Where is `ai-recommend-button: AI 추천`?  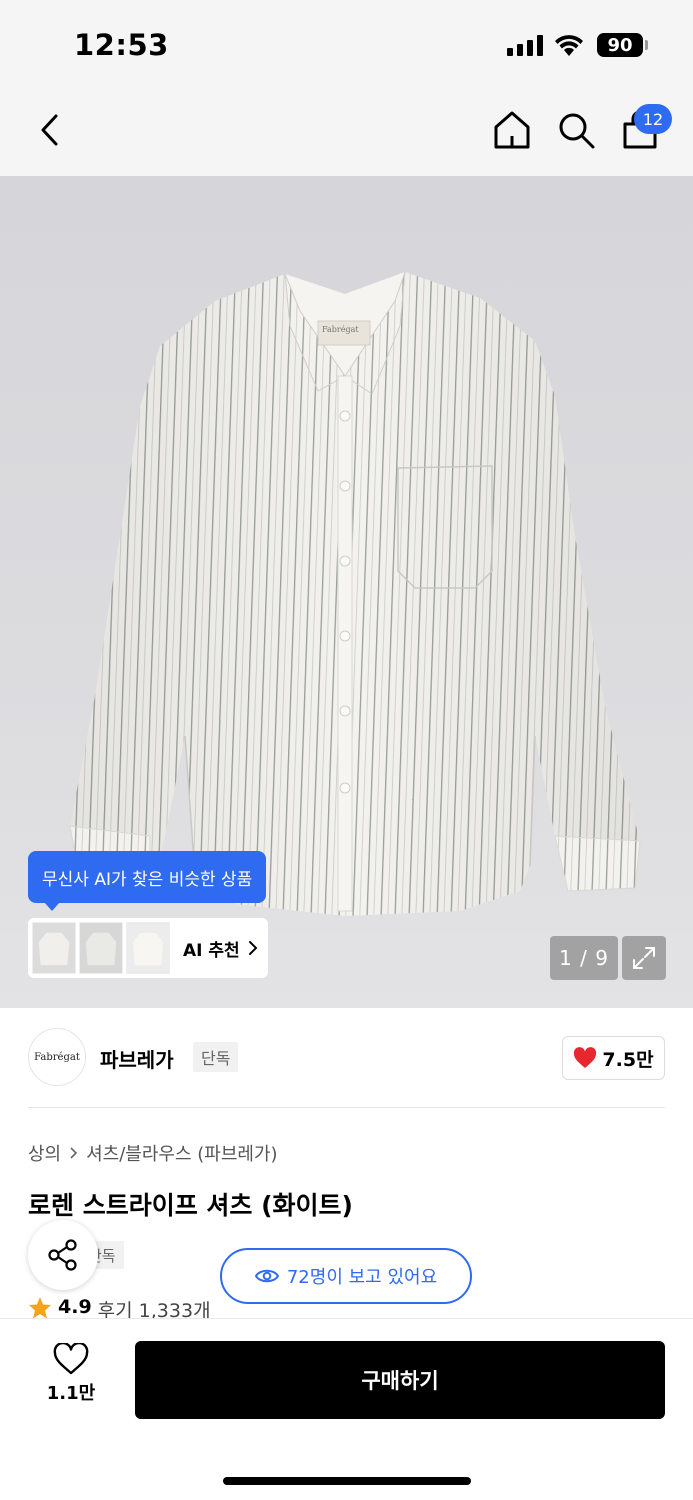
ai-recommend-button: AI 추천 is located at coordinates (148, 948).